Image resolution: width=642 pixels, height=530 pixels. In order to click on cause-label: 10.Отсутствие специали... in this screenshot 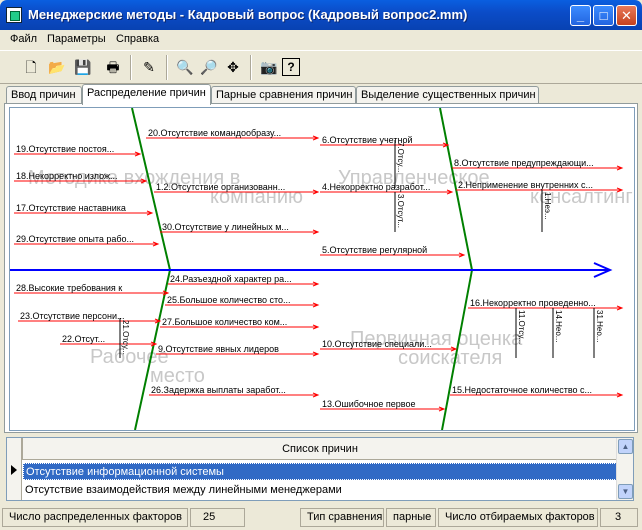, I will do `click(377, 344)`.